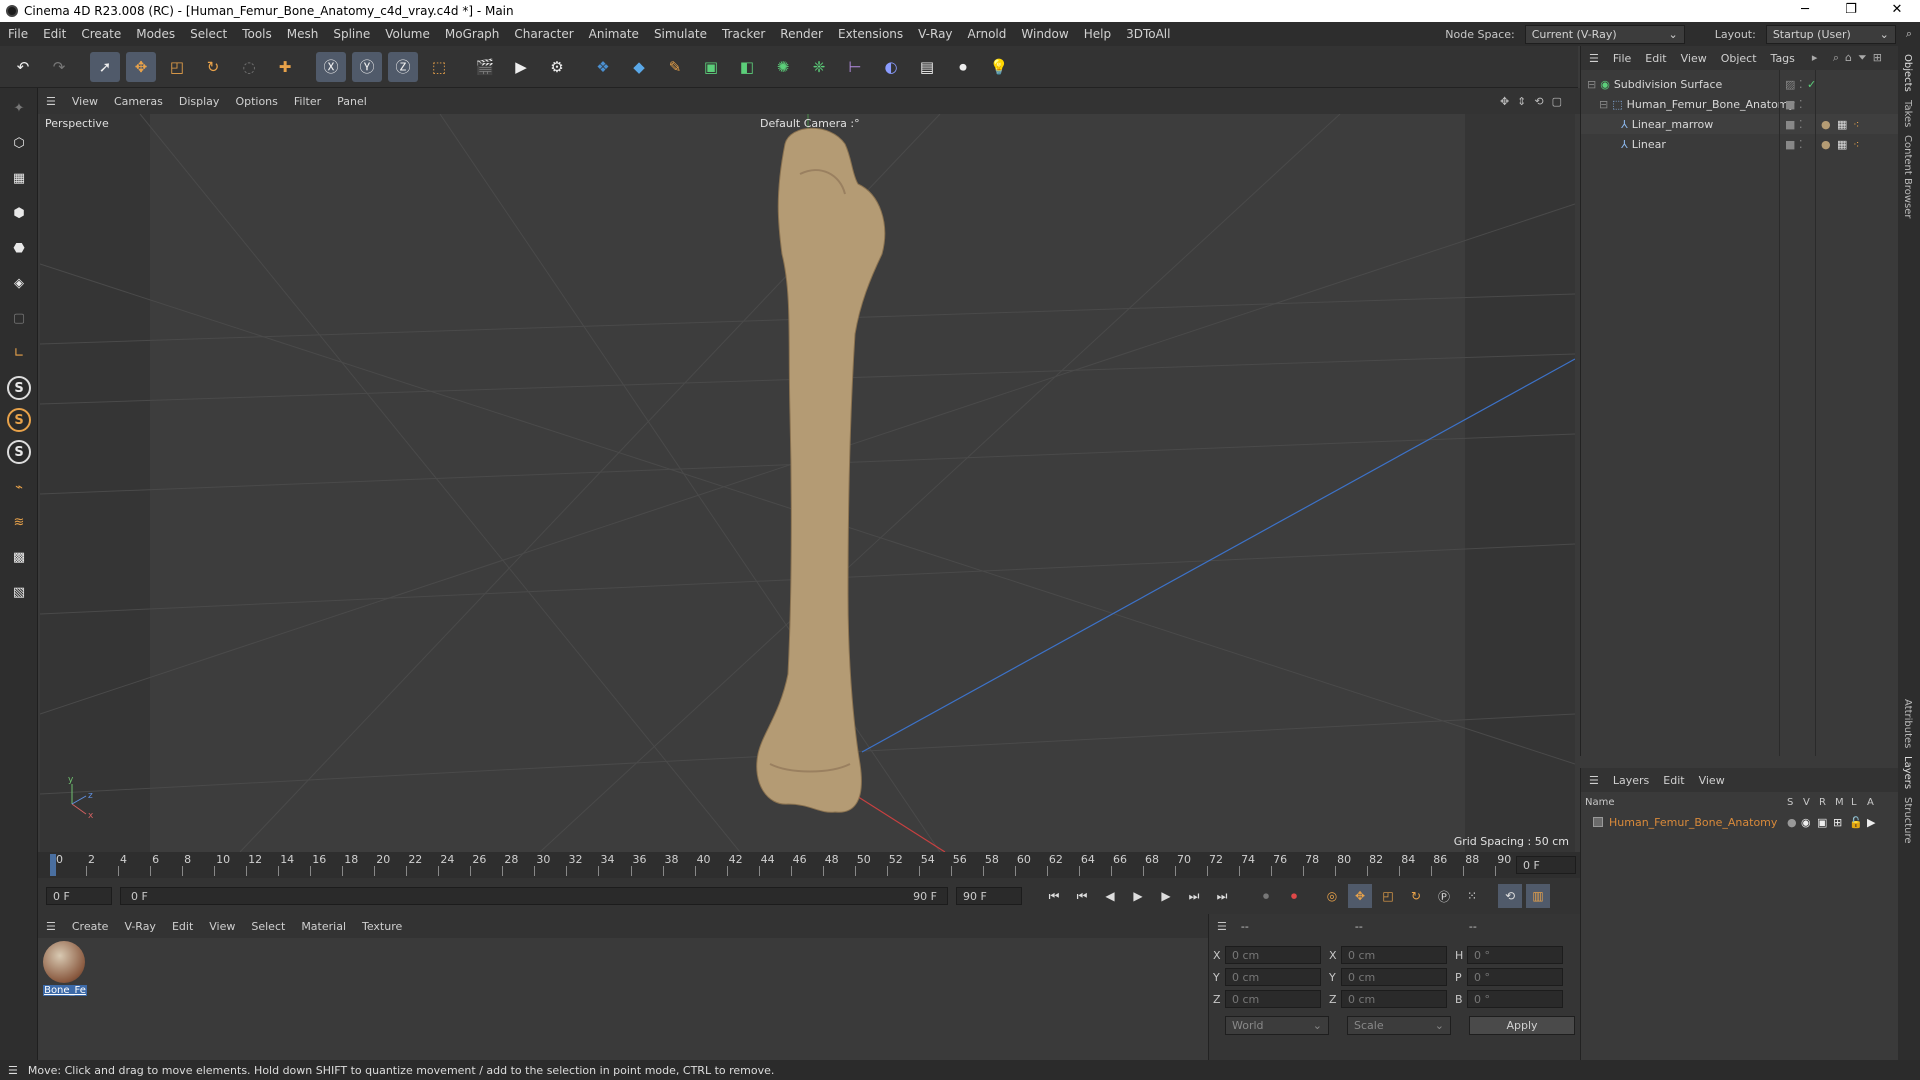 This screenshot has height=1080, width=1920. Describe the element at coordinates (1273, 955) in the screenshot. I see `position-x-field: 0 cm` at that location.